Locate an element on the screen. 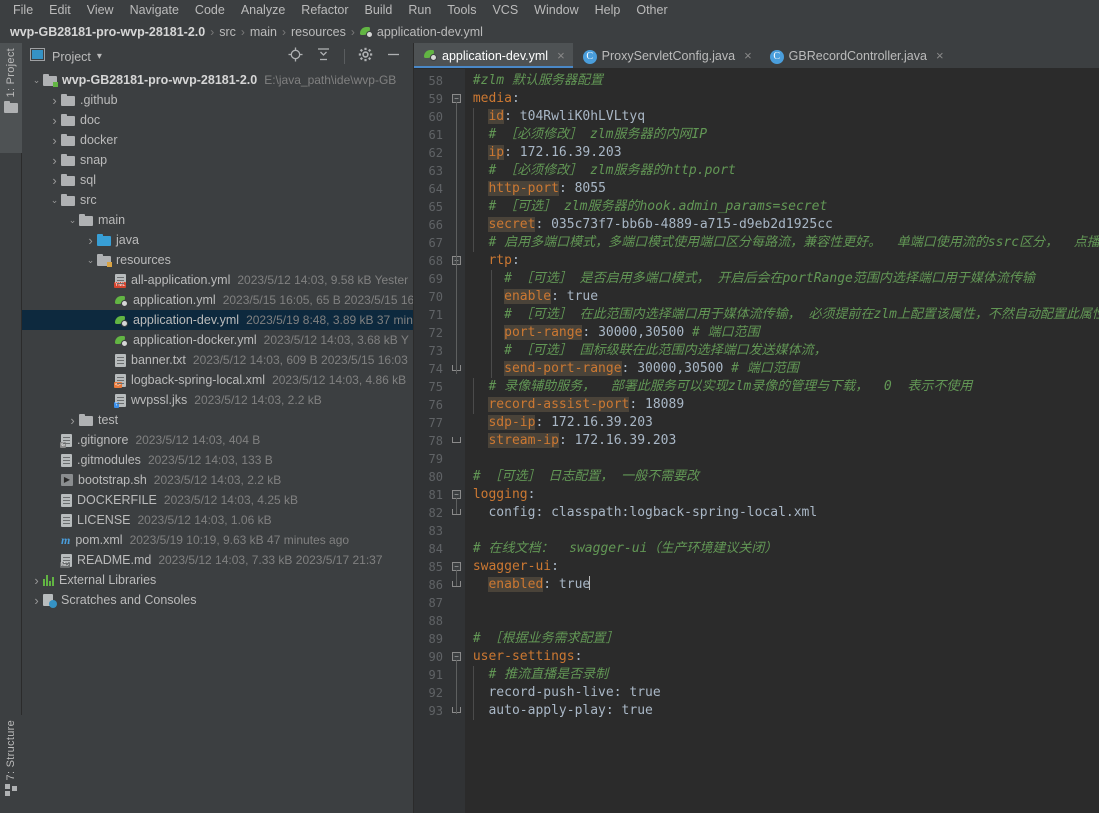 The width and height of the screenshot is (1099, 813). code-line: record-assist-port: 18089 is located at coordinates (574, 405).